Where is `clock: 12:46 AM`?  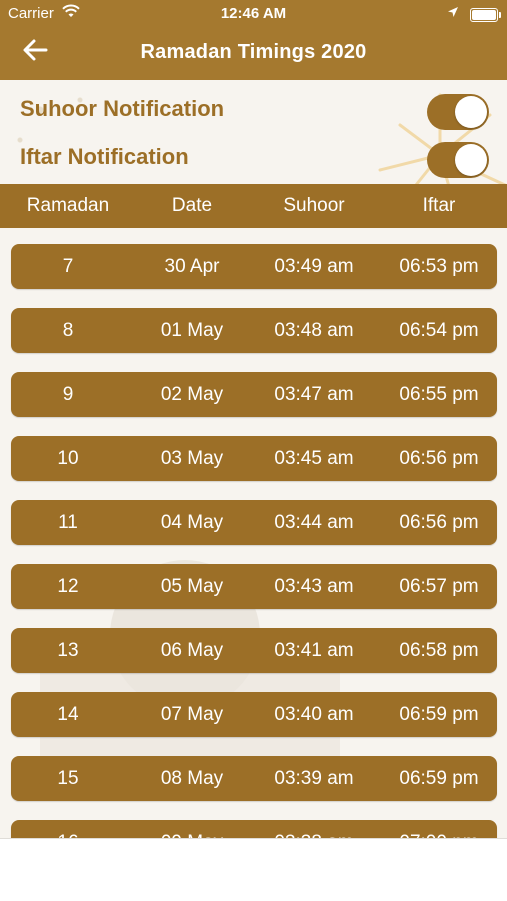 clock: 12:46 AM is located at coordinates (253, 13).